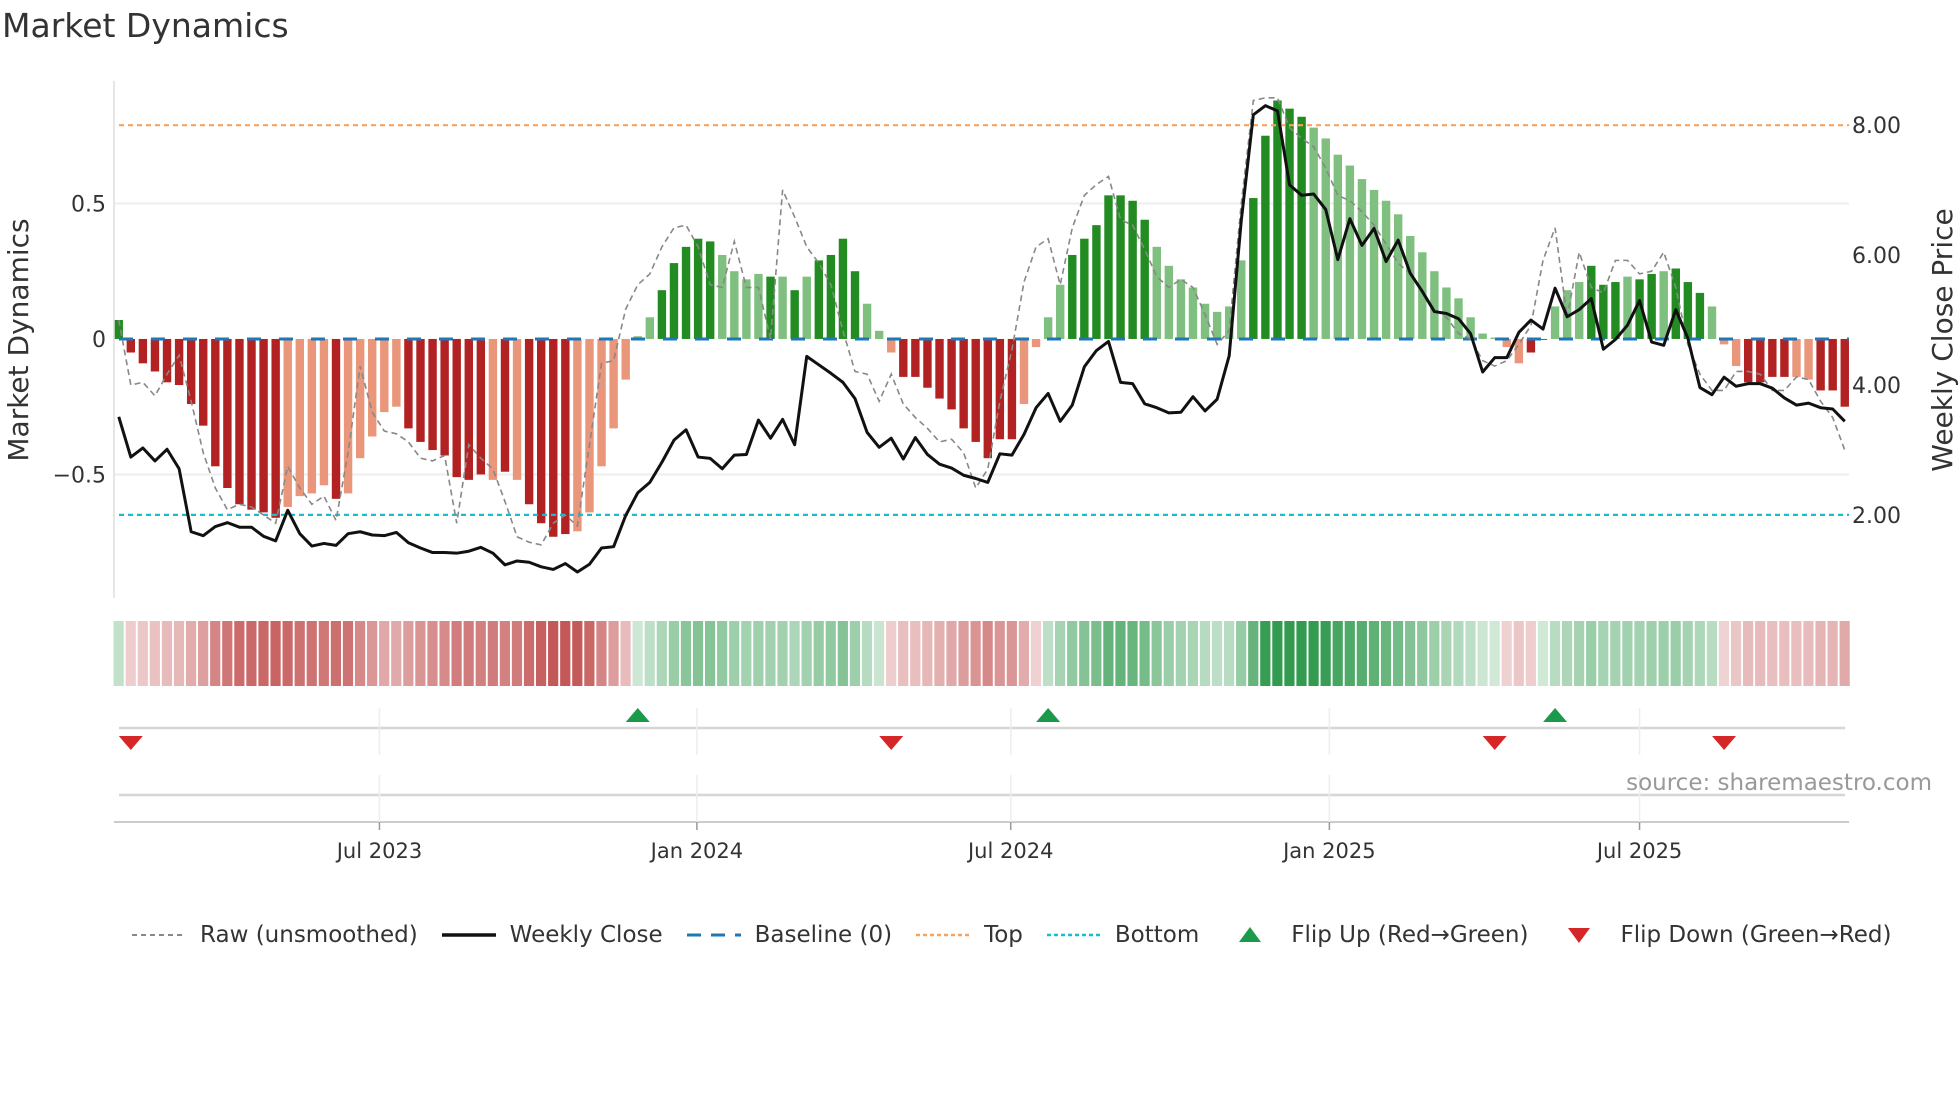  What do you see at coordinates (99, 340) in the screenshot?
I see `y-tick-label: 0` at bounding box center [99, 340].